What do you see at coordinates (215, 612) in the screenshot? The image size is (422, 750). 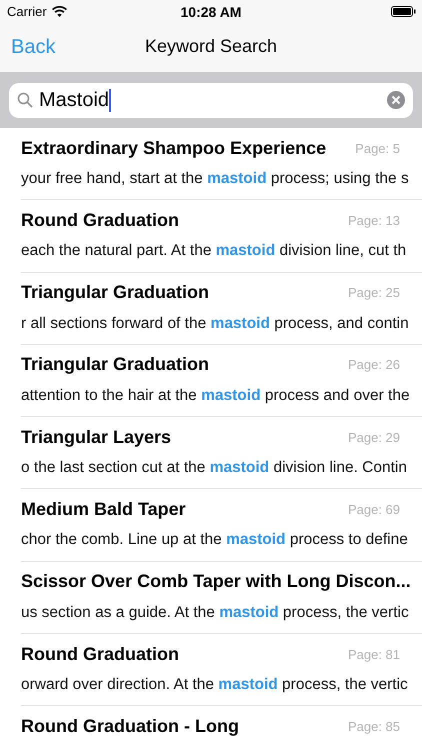 I see `result-snippet: us section as a guide. At the mastoid process, the vertic` at bounding box center [215, 612].